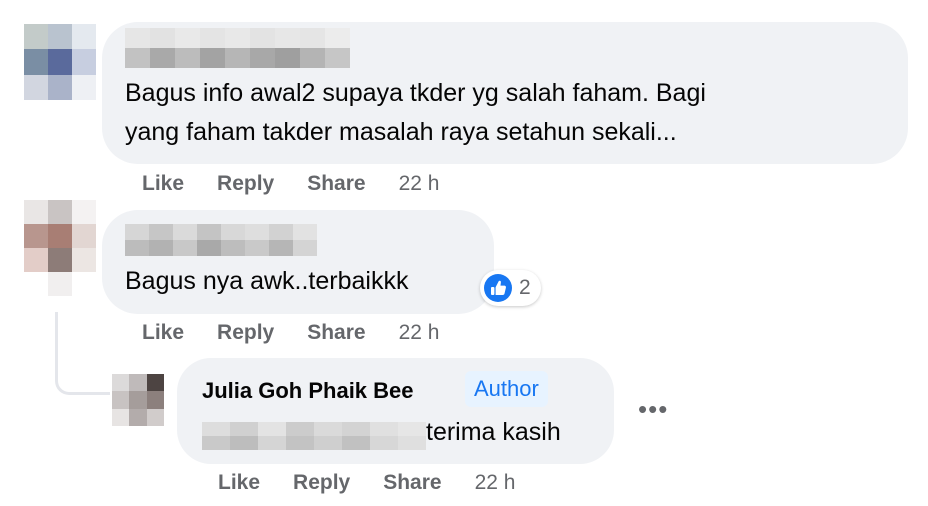 This screenshot has width=928, height=506. I want to click on blurred-mention, so click(314, 436).